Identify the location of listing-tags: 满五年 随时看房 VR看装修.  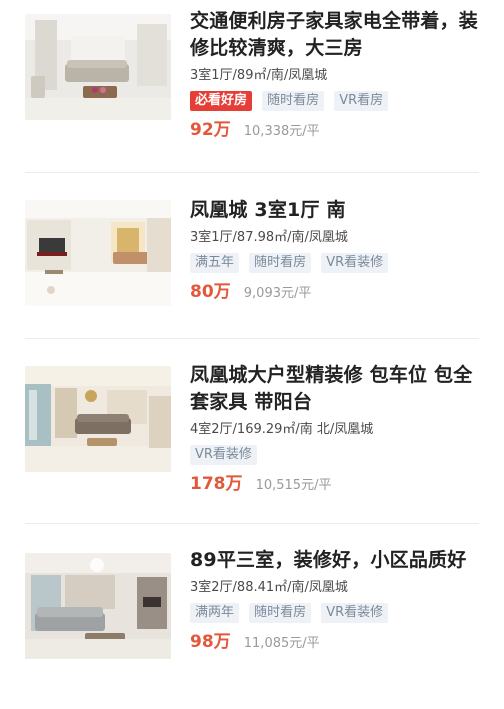
(337, 264).